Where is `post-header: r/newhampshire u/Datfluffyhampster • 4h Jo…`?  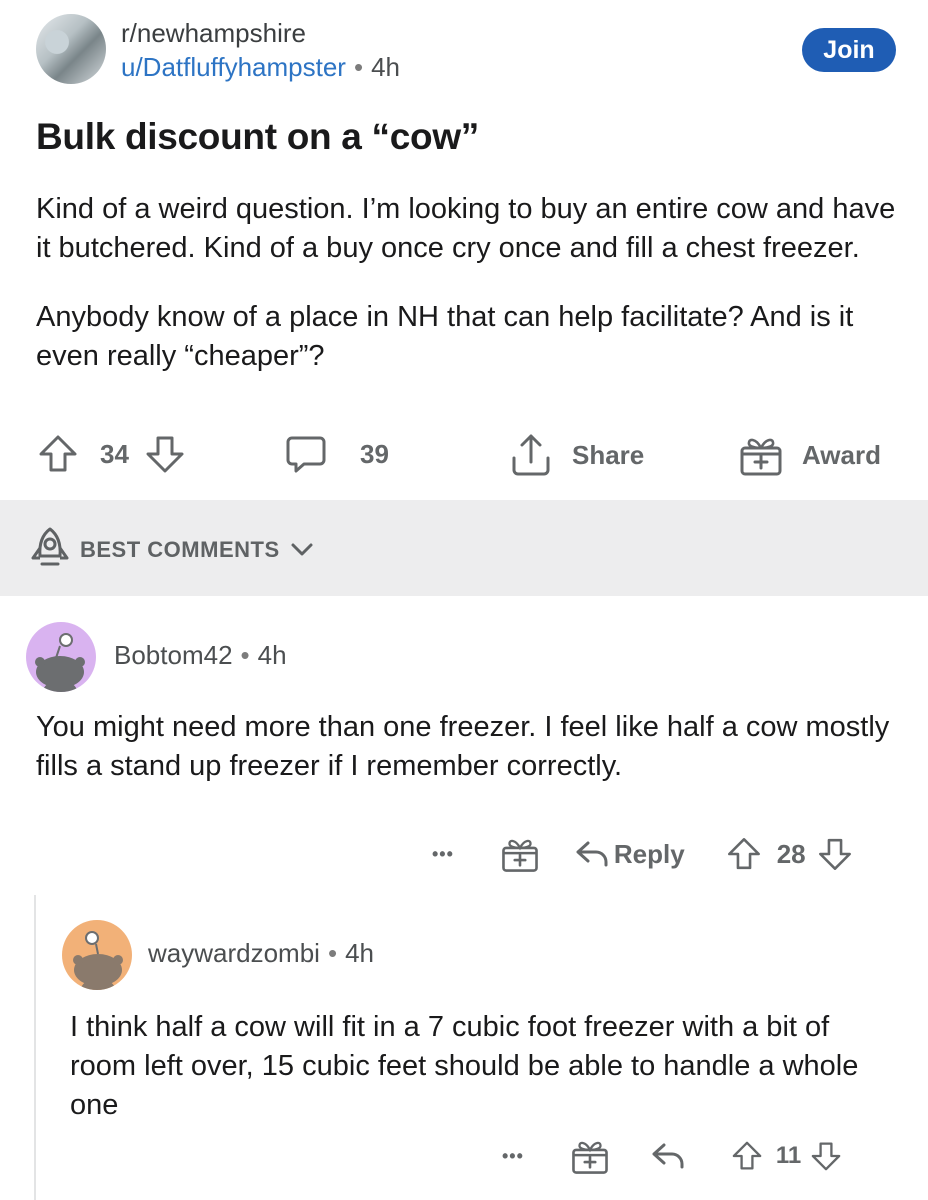 post-header: r/newhampshire u/Datfluffyhampster • 4h Jo… is located at coordinates (466, 50).